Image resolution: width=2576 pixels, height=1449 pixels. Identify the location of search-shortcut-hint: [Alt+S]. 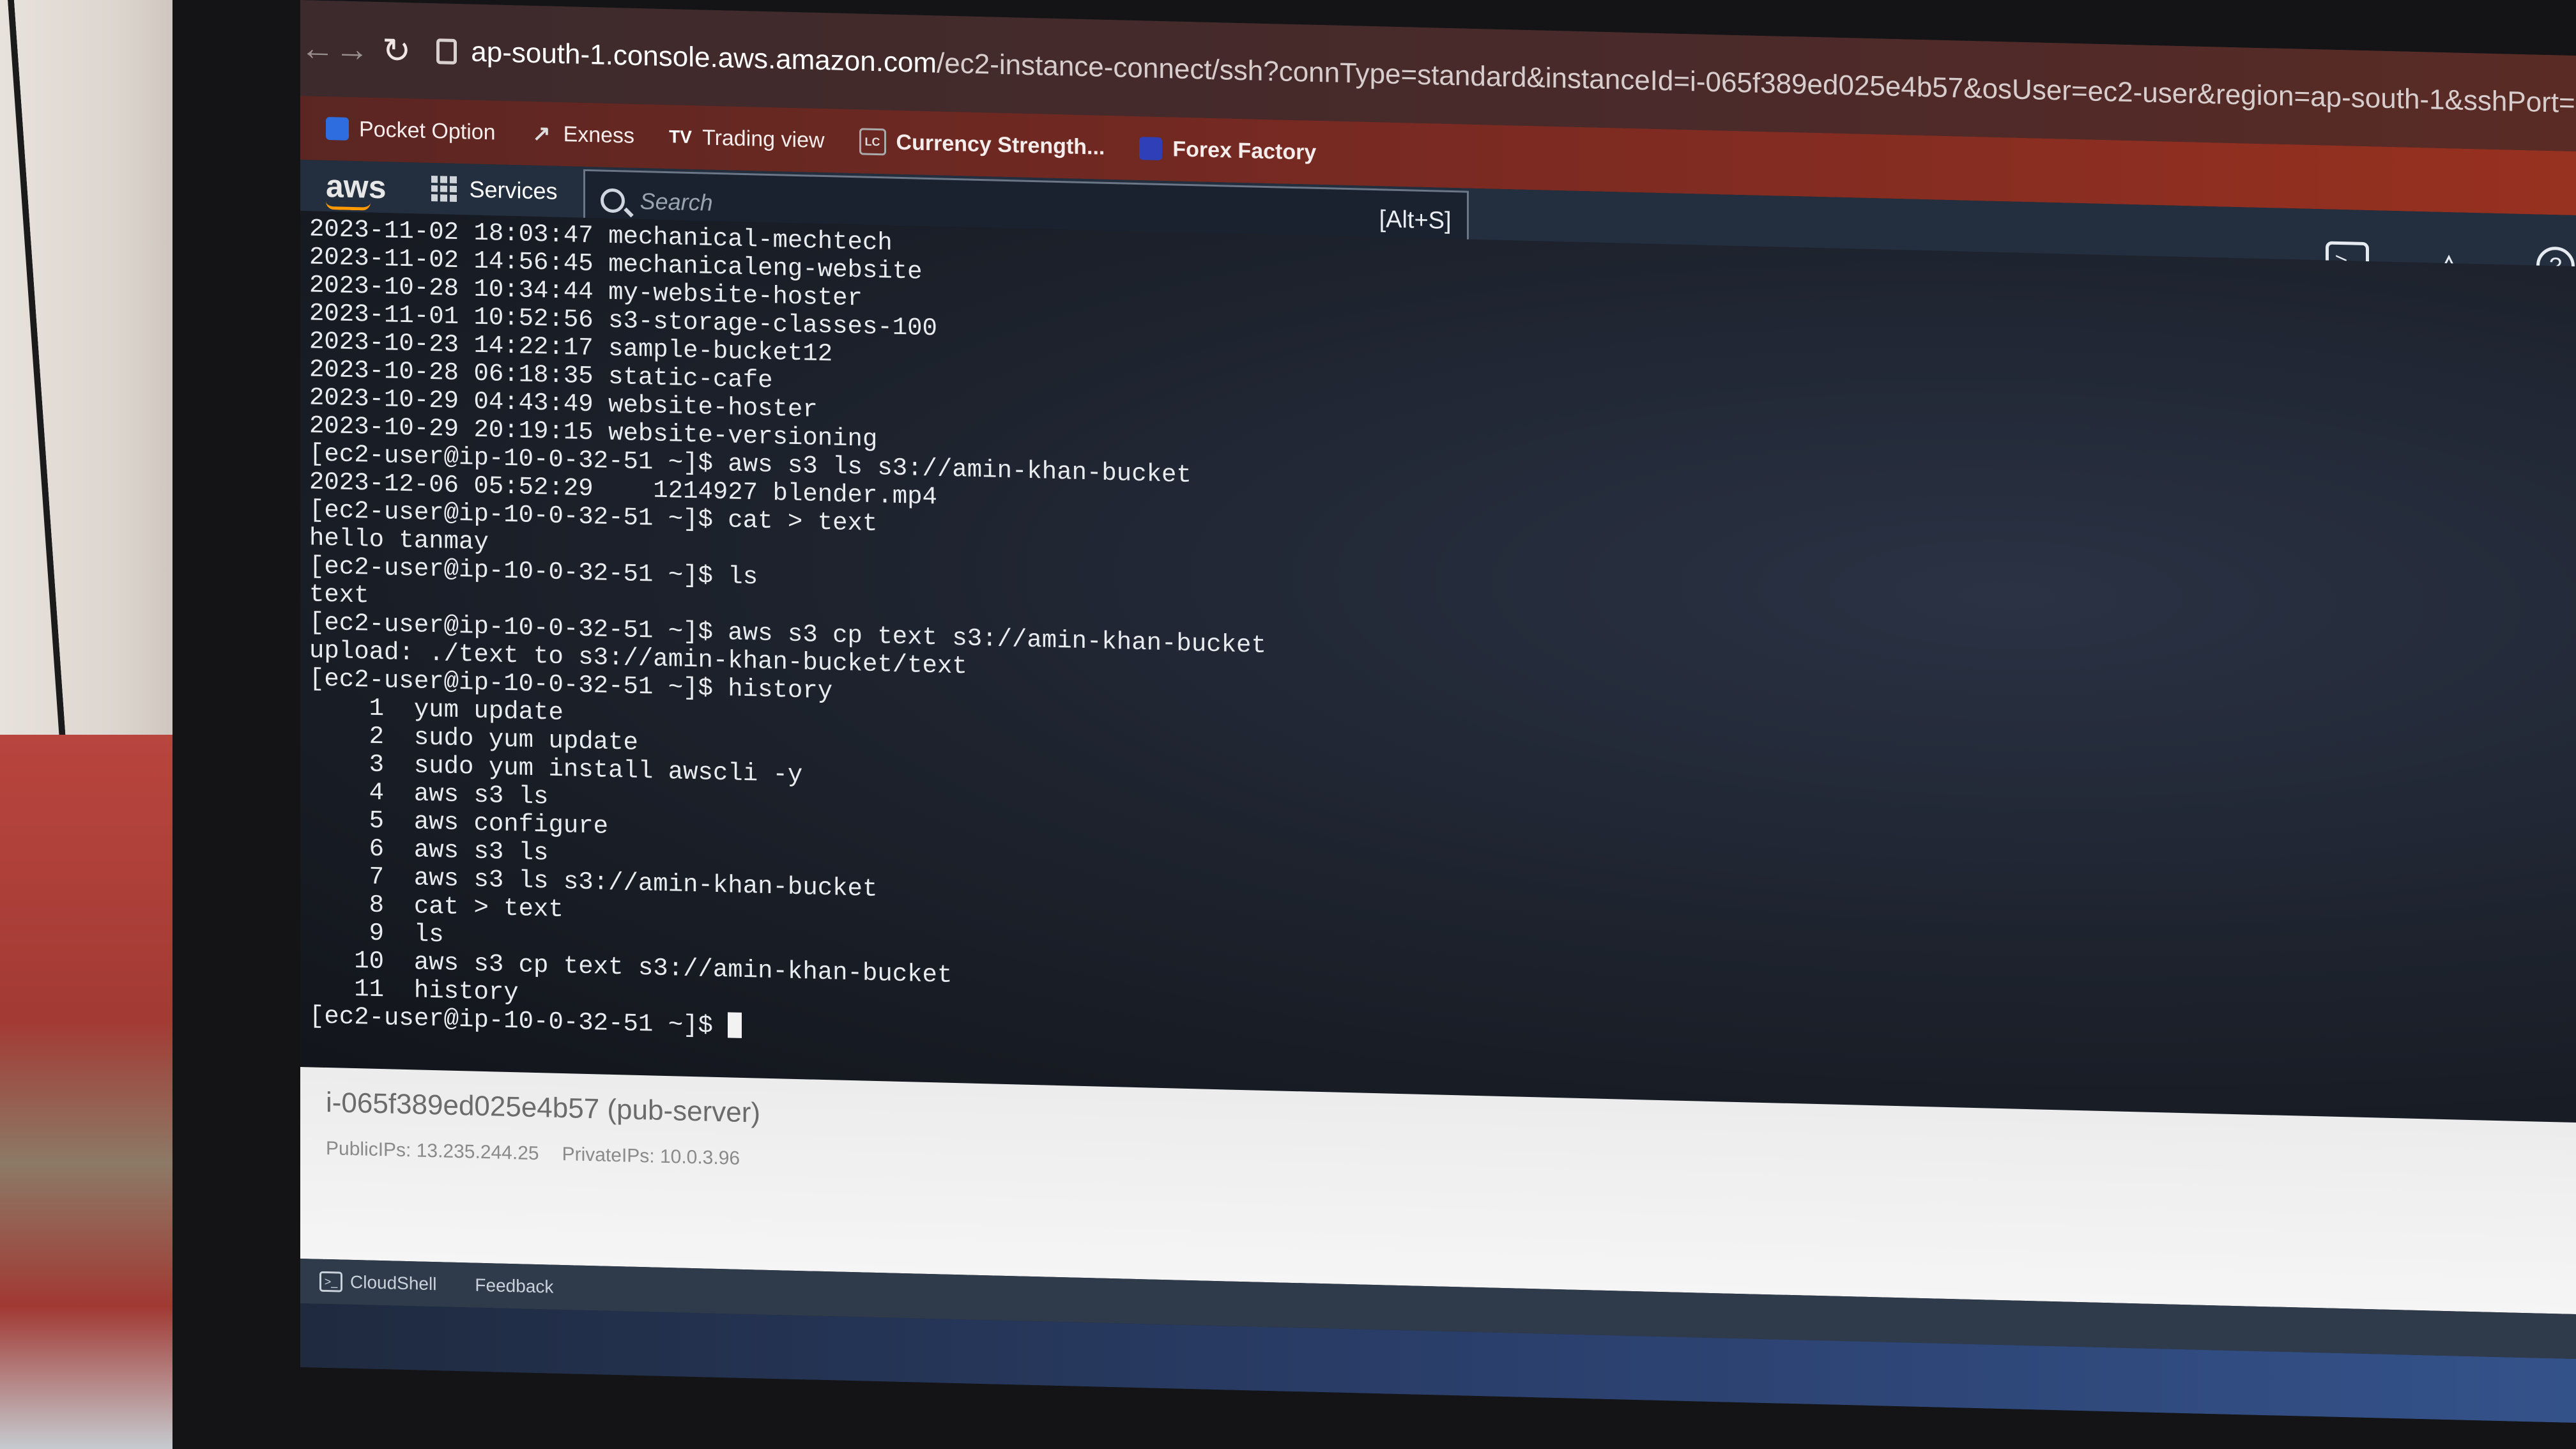
(1415, 219).